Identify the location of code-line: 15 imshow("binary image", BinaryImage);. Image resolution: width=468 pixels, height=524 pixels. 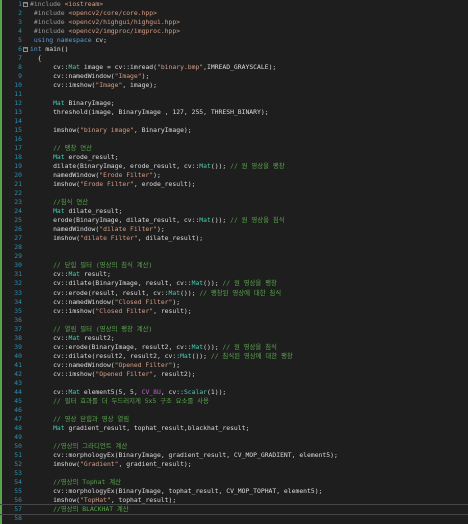
(234, 130).